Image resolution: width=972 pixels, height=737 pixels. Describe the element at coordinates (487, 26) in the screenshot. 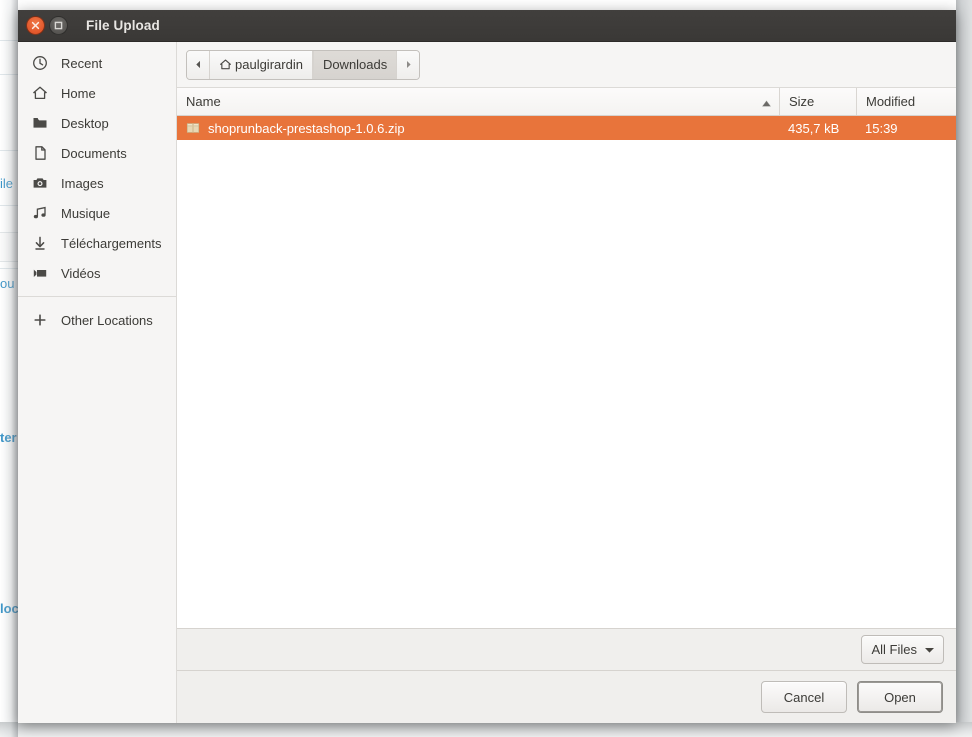

I see `dialog-titlebar: File Upload` at that location.